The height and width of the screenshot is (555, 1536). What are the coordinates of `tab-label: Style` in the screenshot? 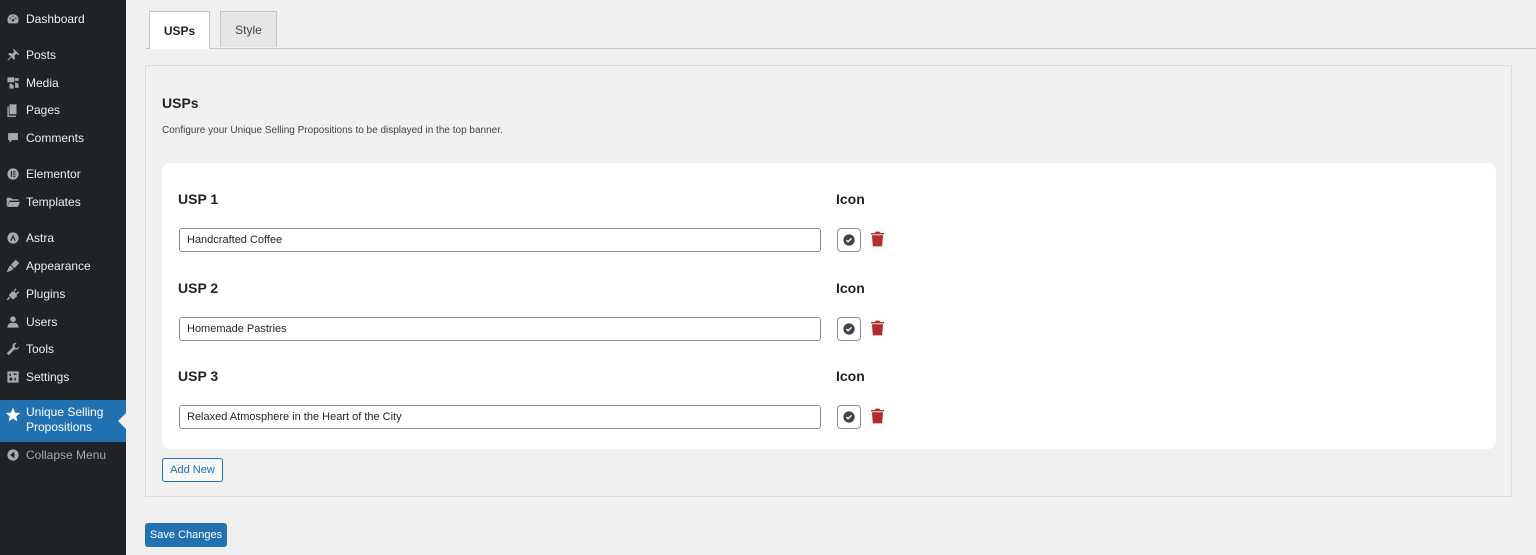 It's located at (248, 29).